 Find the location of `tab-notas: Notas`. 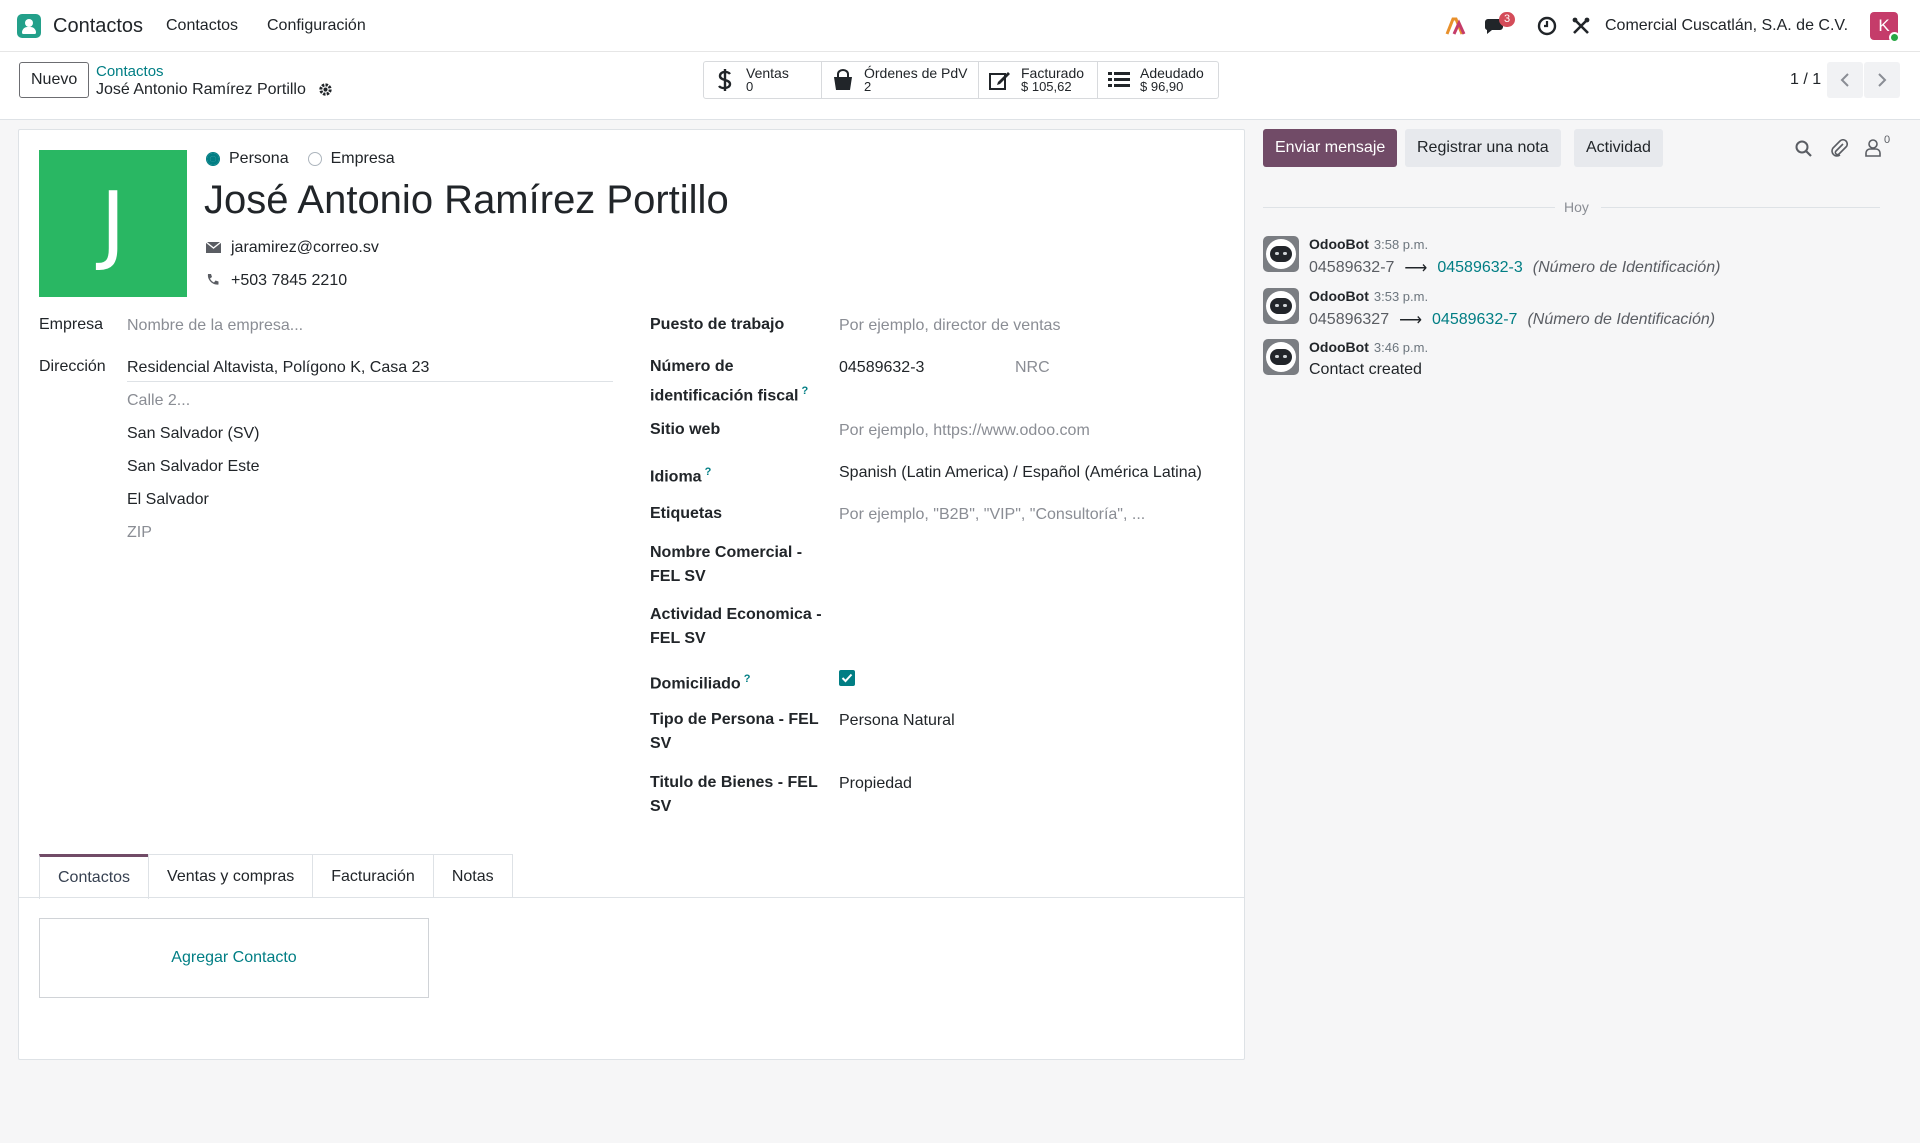

tab-notas: Notas is located at coordinates (472, 876).